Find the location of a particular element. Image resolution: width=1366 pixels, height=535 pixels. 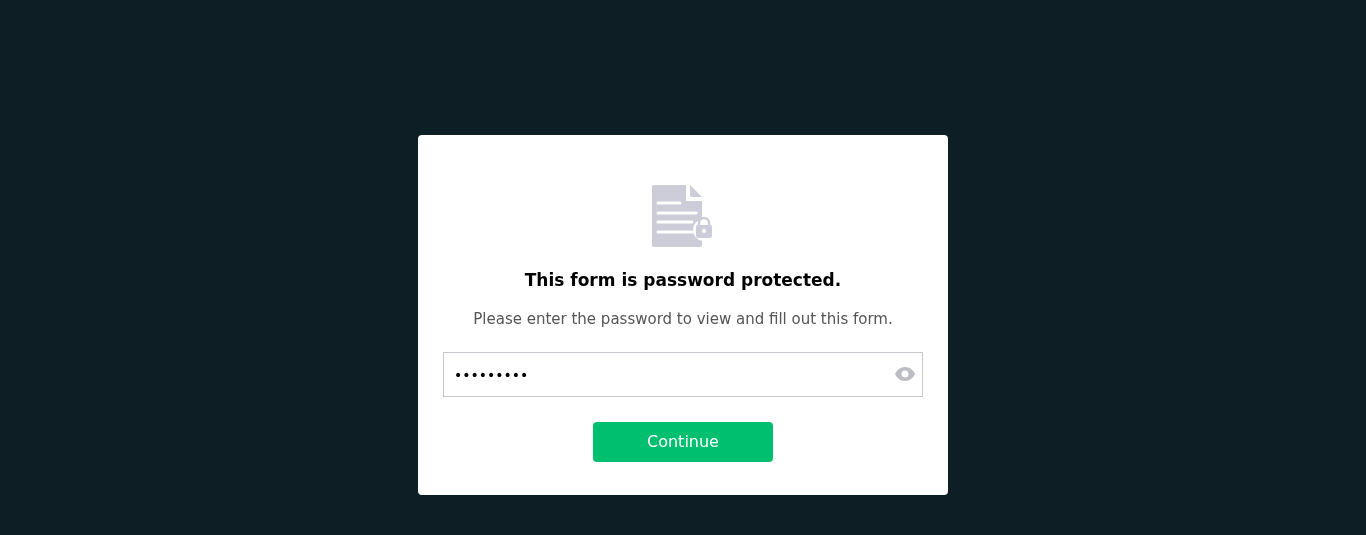

eye-icon is located at coordinates (905, 374).